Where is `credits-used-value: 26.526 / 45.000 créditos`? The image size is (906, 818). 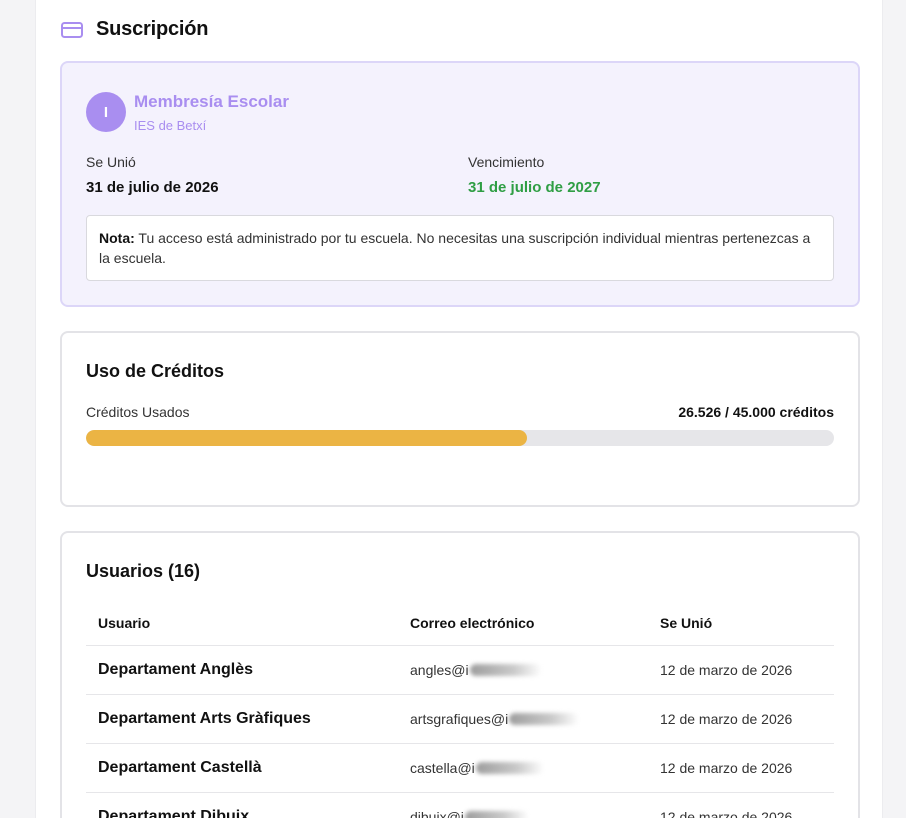 credits-used-value: 26.526 / 45.000 créditos is located at coordinates (756, 412).